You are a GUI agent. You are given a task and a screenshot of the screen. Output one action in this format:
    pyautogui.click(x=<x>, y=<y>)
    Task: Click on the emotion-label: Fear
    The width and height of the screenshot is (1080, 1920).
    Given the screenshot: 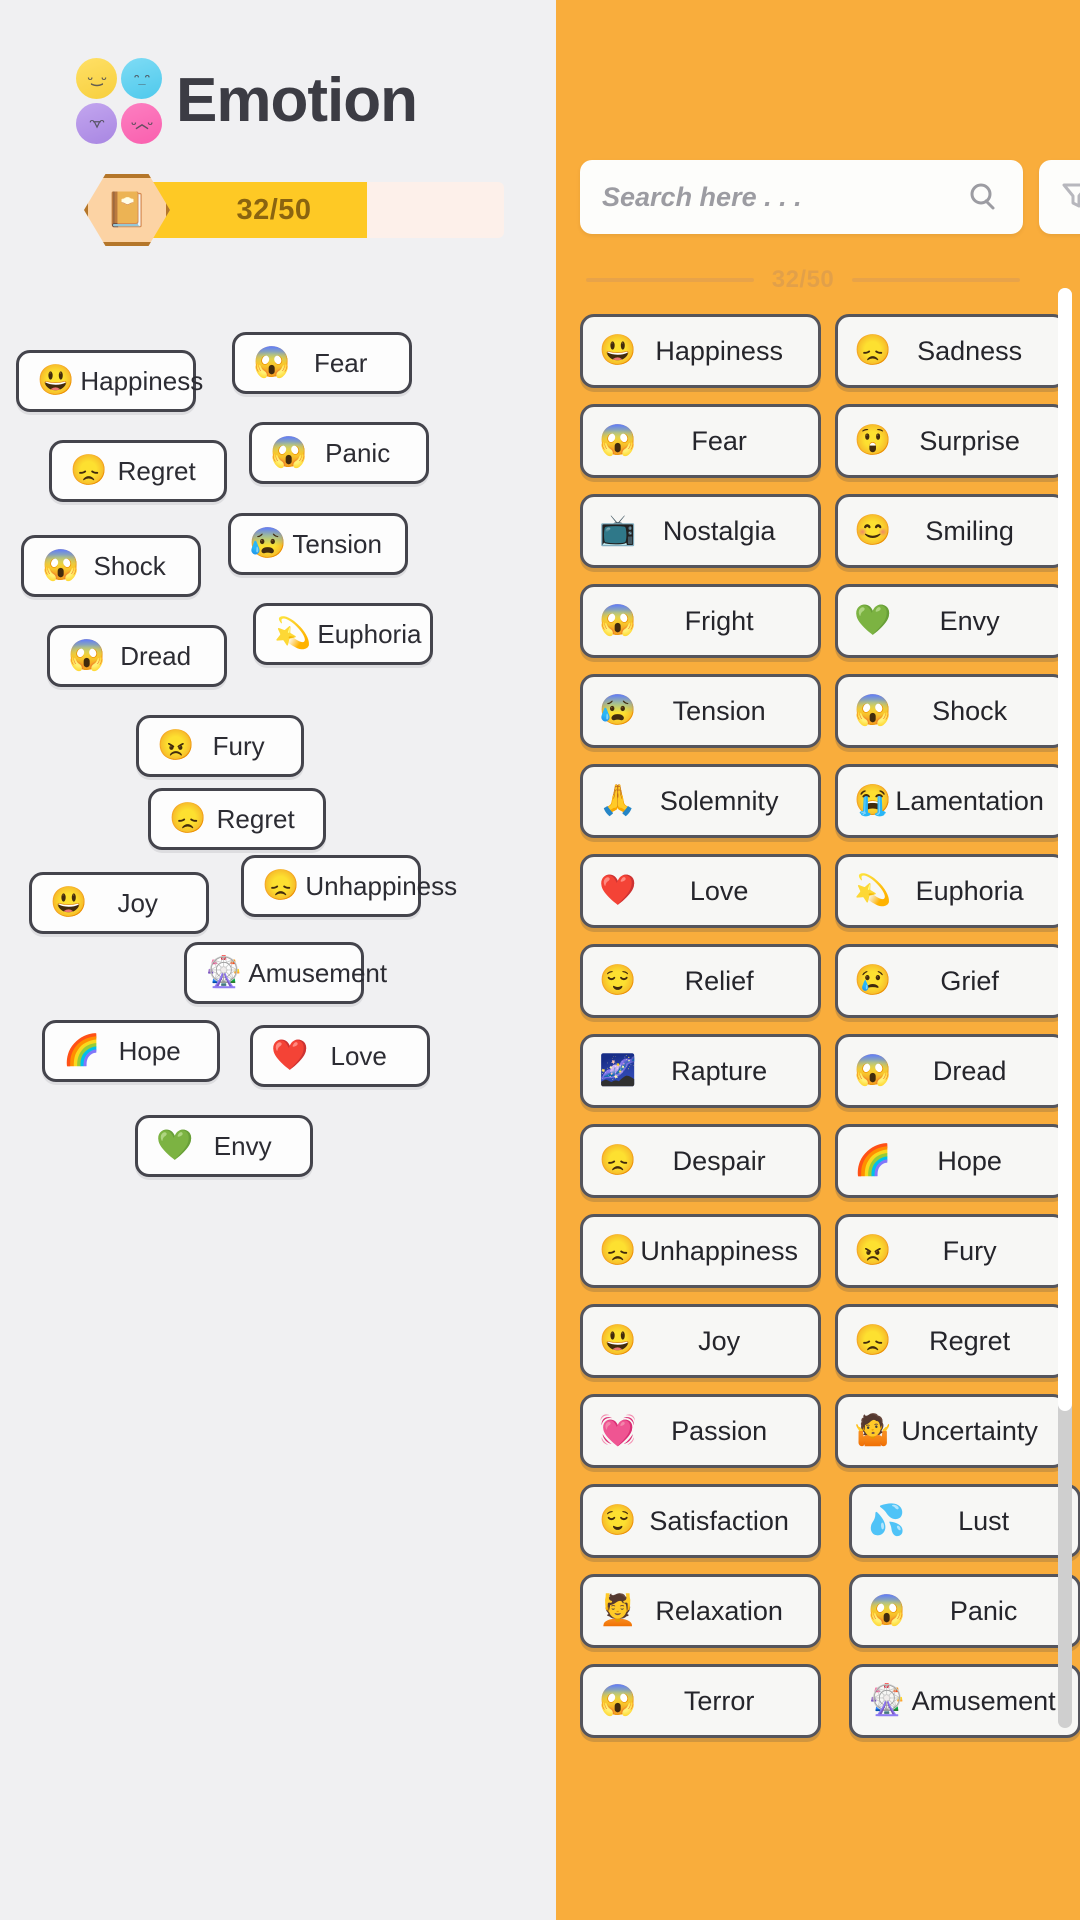 What is the action you would take?
    pyautogui.click(x=340, y=362)
    